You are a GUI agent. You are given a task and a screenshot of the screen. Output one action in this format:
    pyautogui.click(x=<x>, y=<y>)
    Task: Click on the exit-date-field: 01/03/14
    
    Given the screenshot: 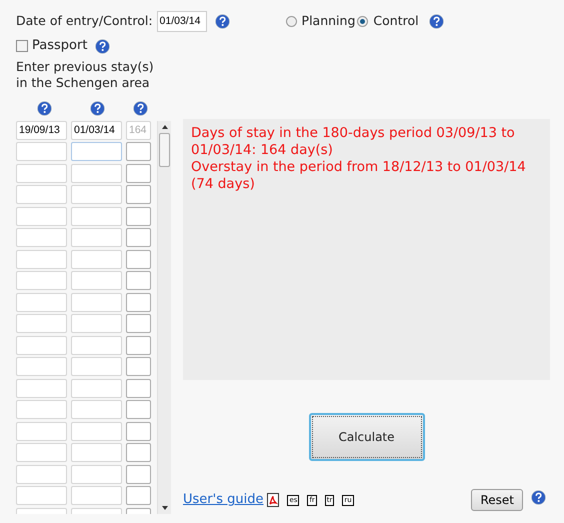 What is the action you would take?
    pyautogui.click(x=96, y=130)
    